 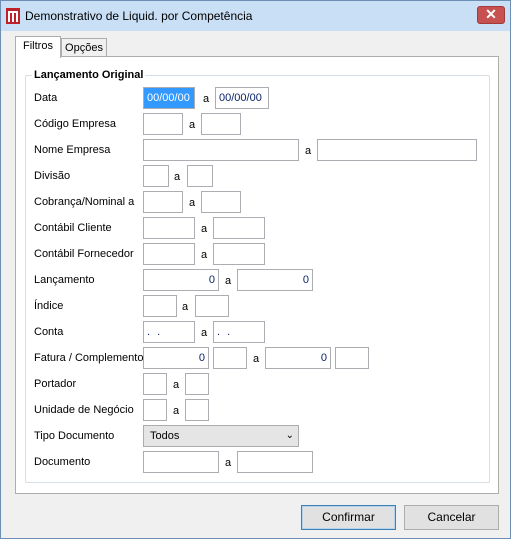 What do you see at coordinates (275, 280) in the screenshot?
I see `lancamento-to-input: 0` at bounding box center [275, 280].